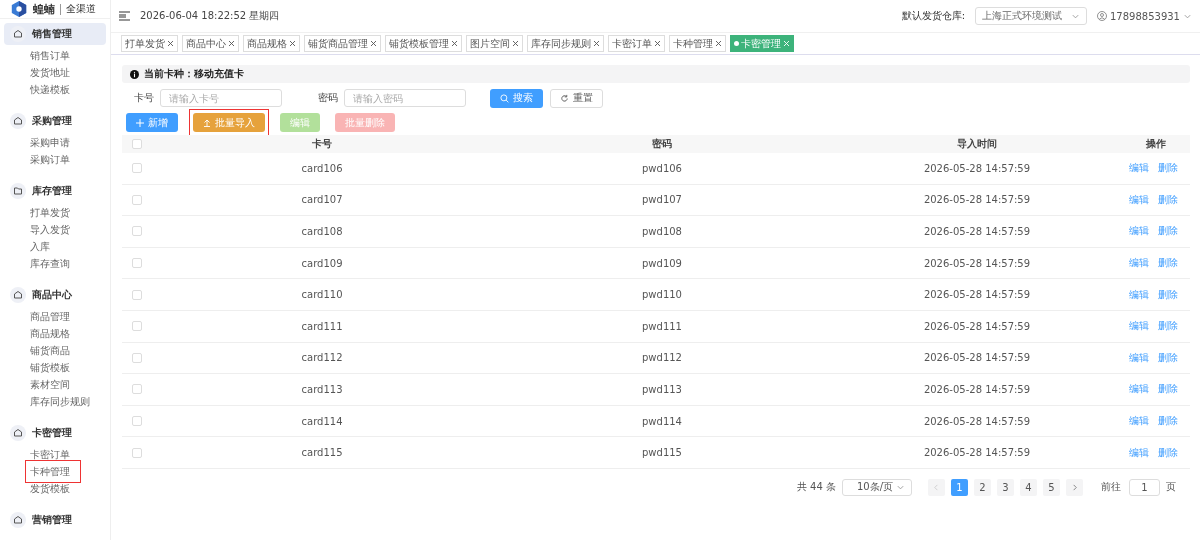 The image size is (1200, 540). I want to click on input-field: 请输入密码, so click(405, 98).